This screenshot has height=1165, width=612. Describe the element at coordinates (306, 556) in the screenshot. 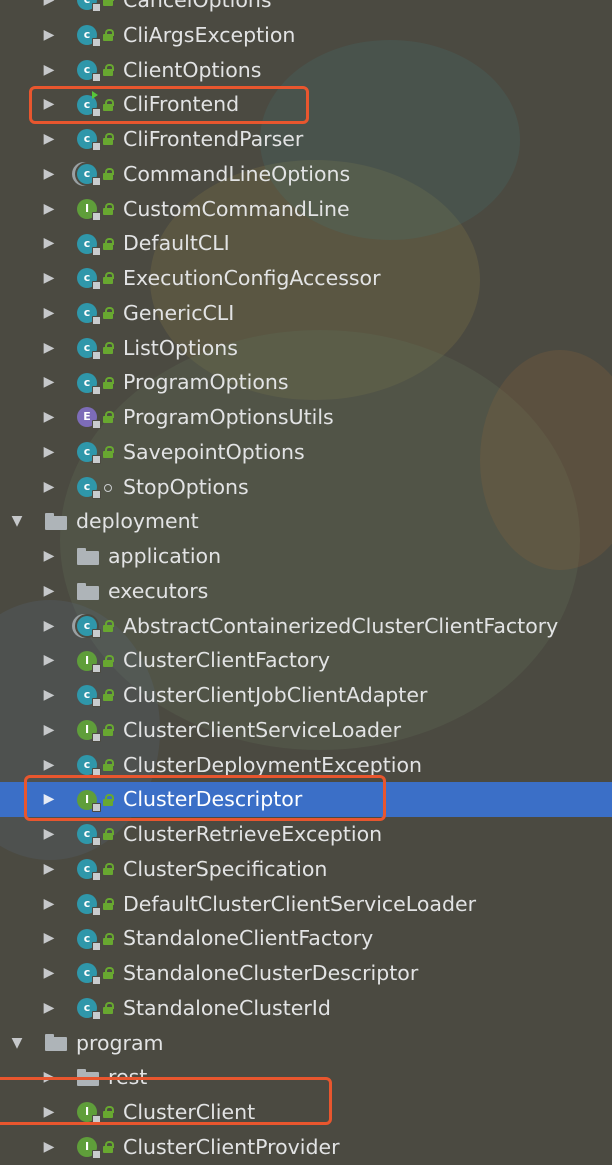

I see `tree-row-application: ▶ application` at that location.